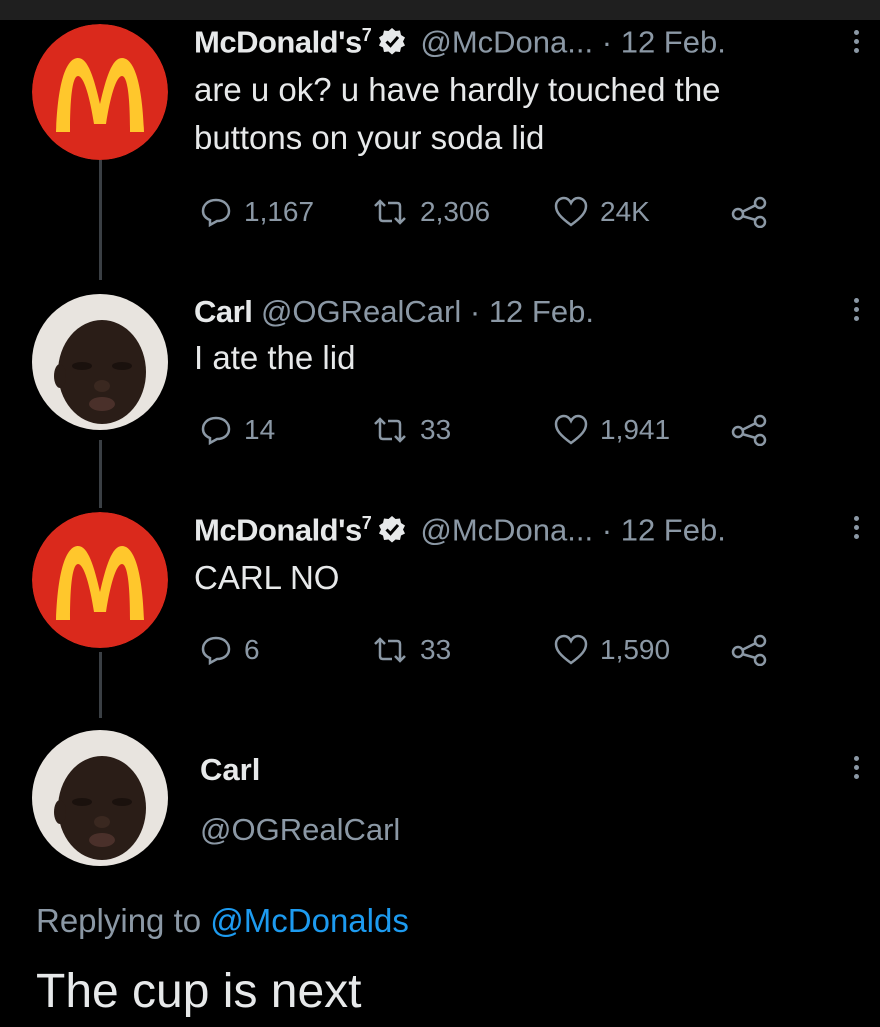 Image resolution: width=880 pixels, height=1027 pixels. What do you see at coordinates (252, 649) in the screenshot?
I see `reply-count: 6` at bounding box center [252, 649].